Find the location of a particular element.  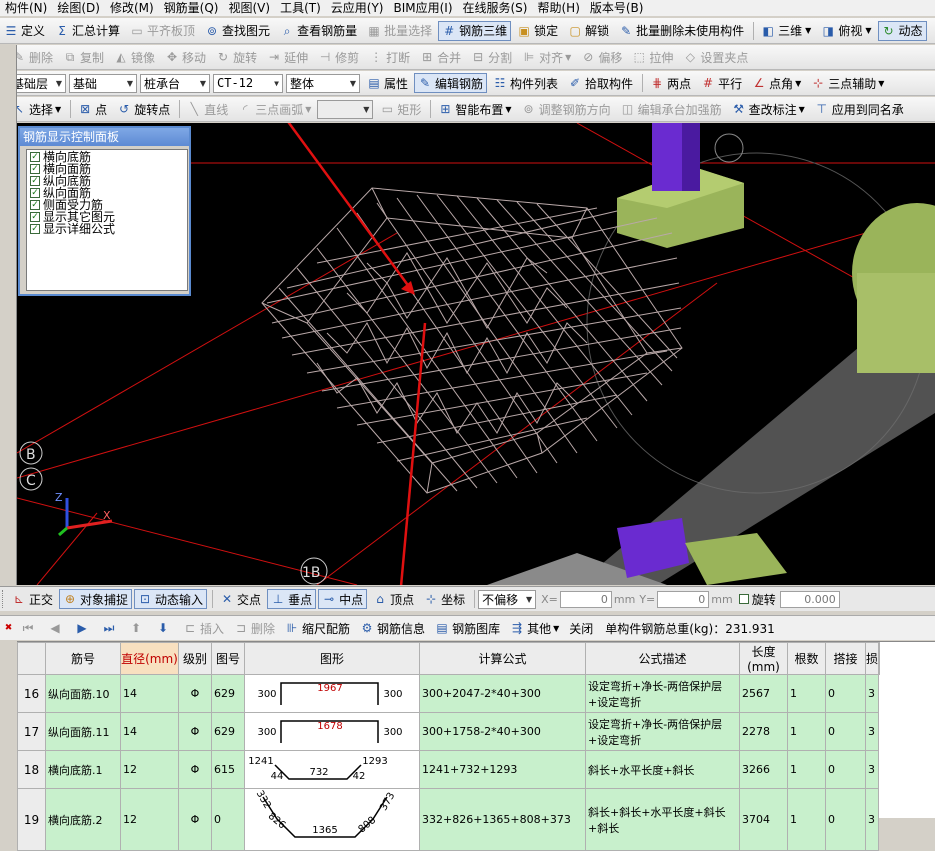

move-down-button: ⬇ is located at coordinates (164, 628).